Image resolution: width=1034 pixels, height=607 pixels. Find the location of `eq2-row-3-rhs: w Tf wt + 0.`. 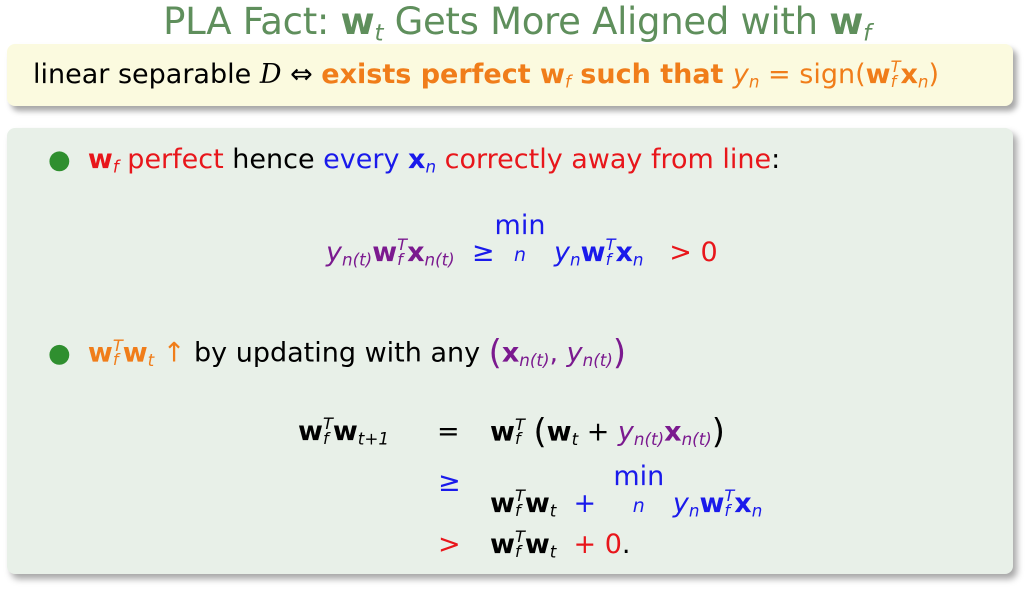

eq2-row-3-rhs: w Tf wt + 0. is located at coordinates (560, 548).